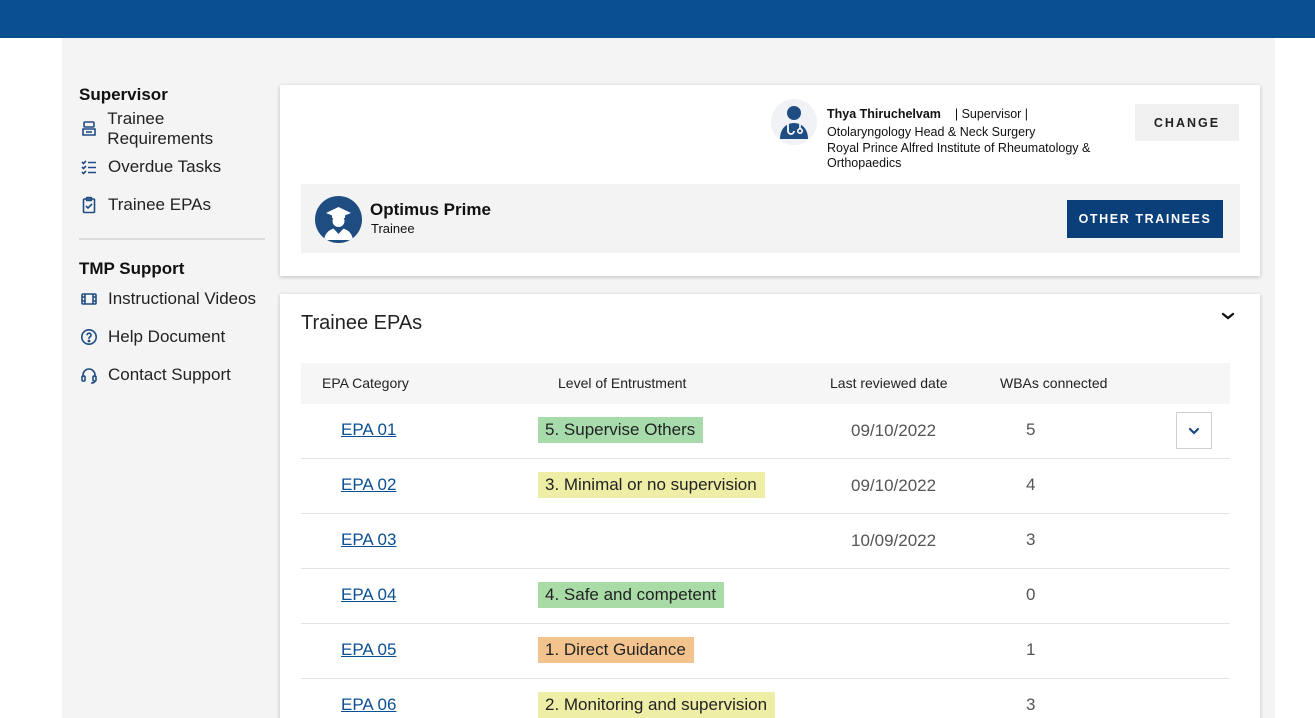 The height and width of the screenshot is (718, 1315). I want to click on column-header-epa-category: EPA Category, so click(365, 383).